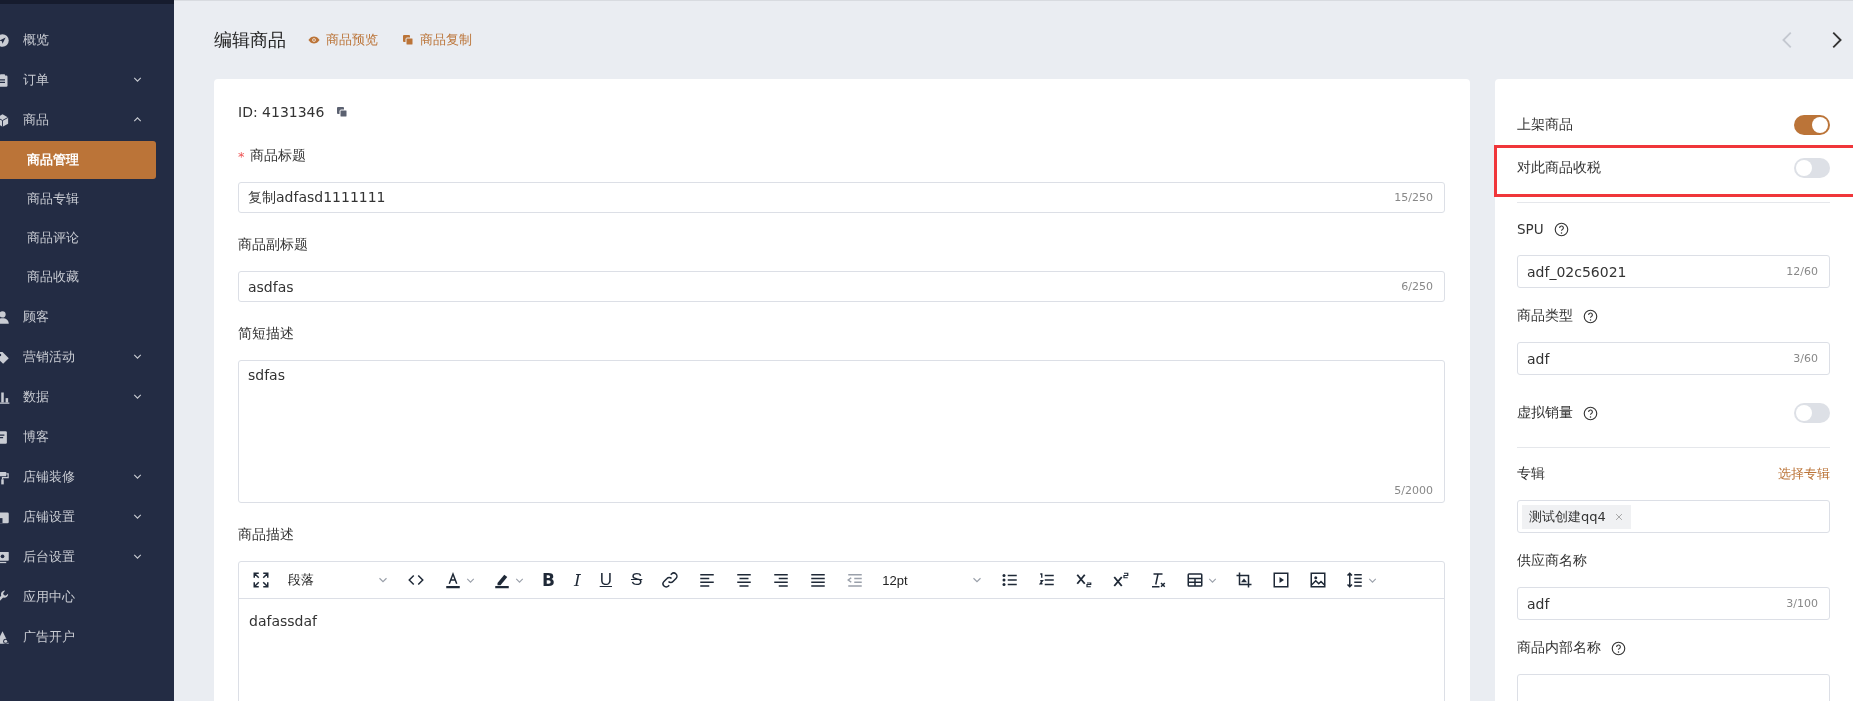 This screenshot has height=701, width=1853. Describe the element at coordinates (1802, 603) in the screenshot. I see `character-count: 3/100` at that location.